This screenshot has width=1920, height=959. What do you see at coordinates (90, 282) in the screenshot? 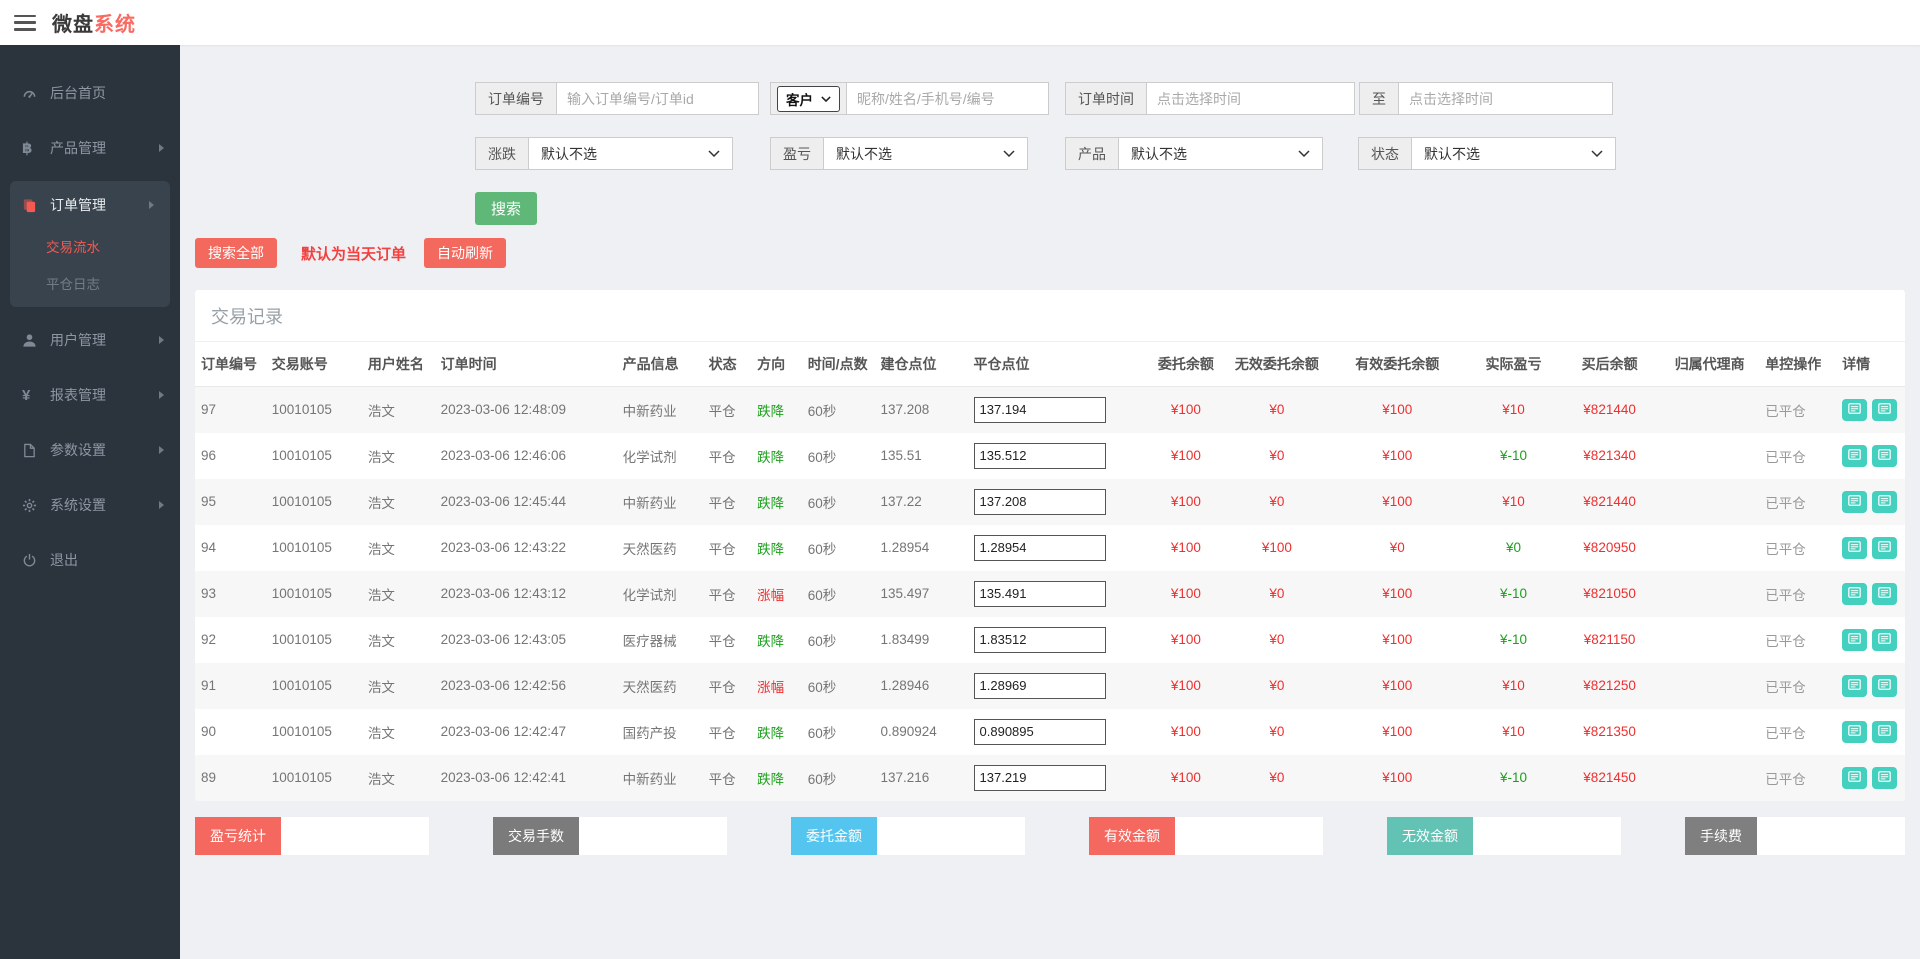
I see `sidebar-subitem-close-log: 平仓日志` at bounding box center [90, 282].